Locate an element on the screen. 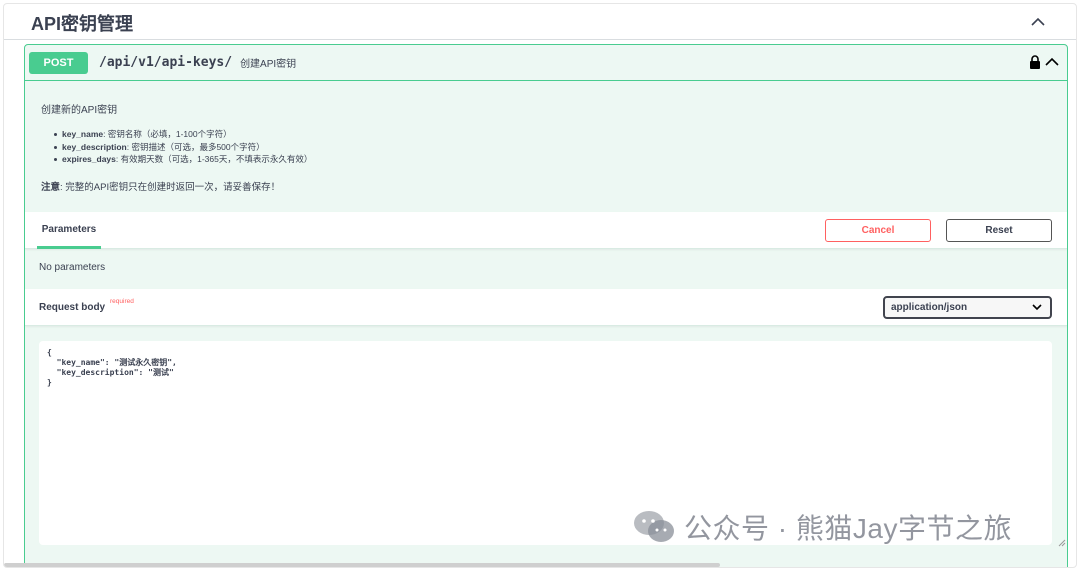  operation-summary: 创建API密钥 is located at coordinates (268, 64).